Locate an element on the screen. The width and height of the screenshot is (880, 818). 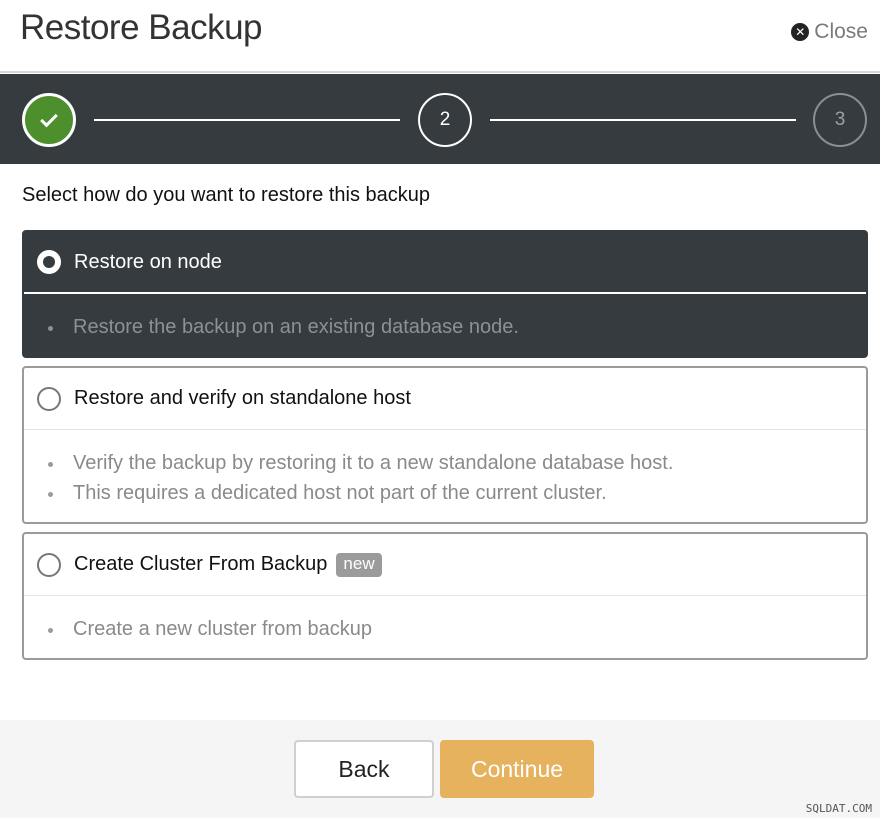
option-label: Restore on node is located at coordinates (148, 261).